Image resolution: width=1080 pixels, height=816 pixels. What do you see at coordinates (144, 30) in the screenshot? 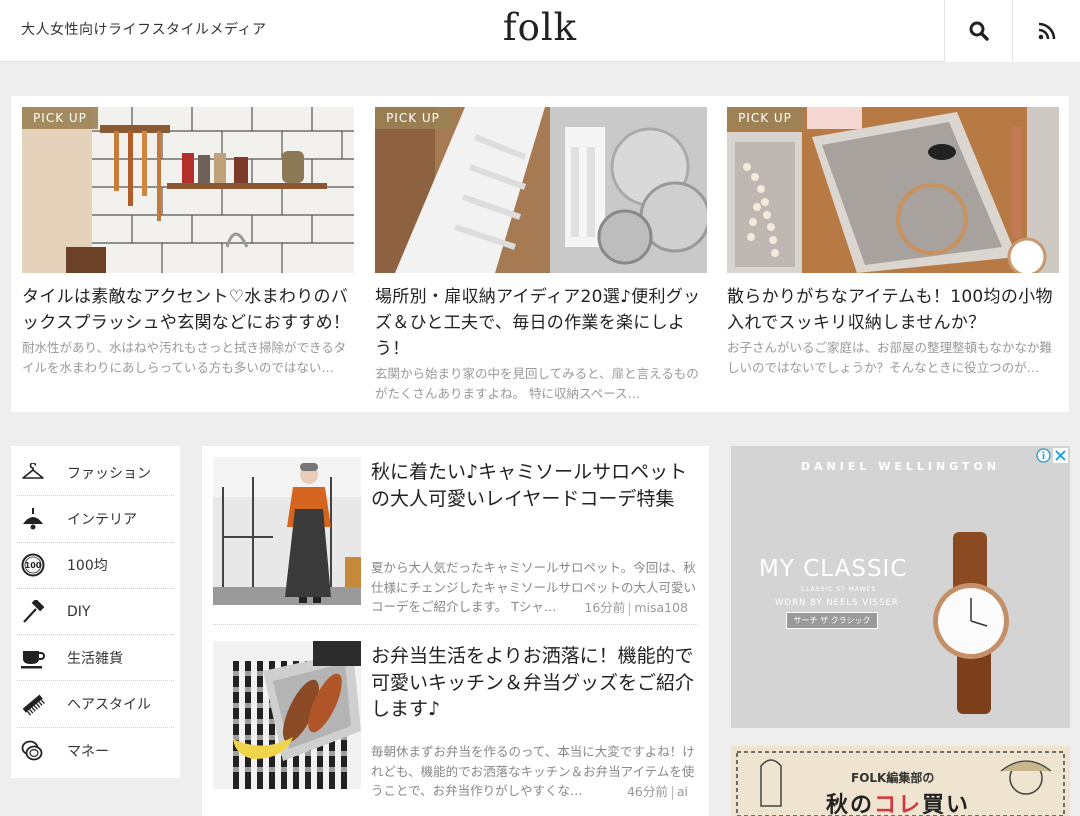
I see `site-tagline: 大人女性向けライフスタイルメディア` at bounding box center [144, 30].